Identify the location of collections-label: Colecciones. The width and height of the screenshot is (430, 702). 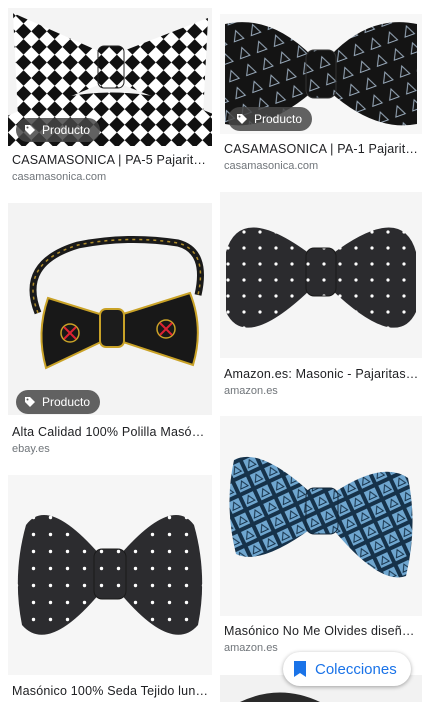
(356, 669).